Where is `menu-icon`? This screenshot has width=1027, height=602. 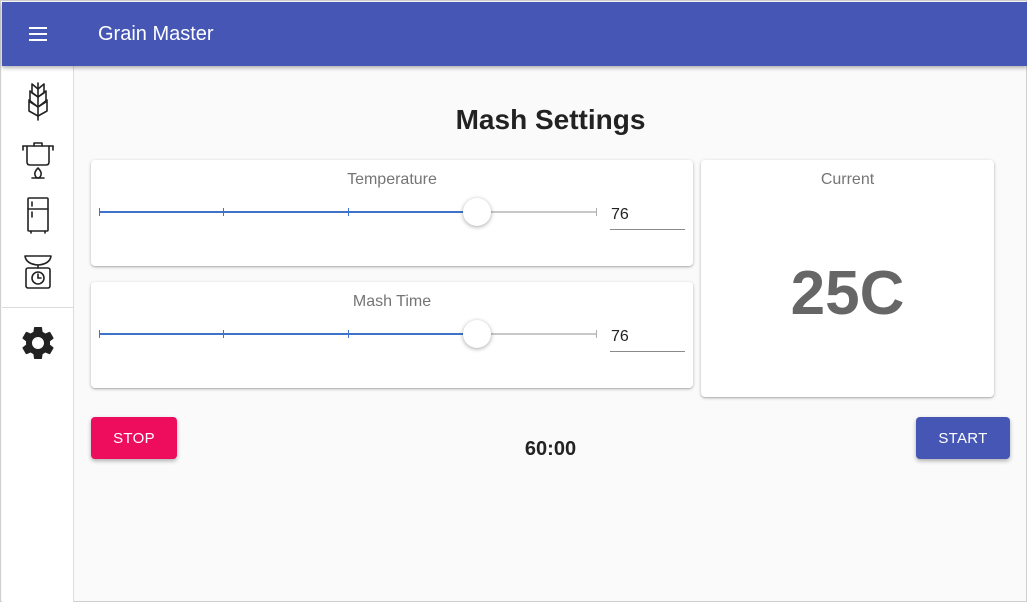 menu-icon is located at coordinates (38, 34).